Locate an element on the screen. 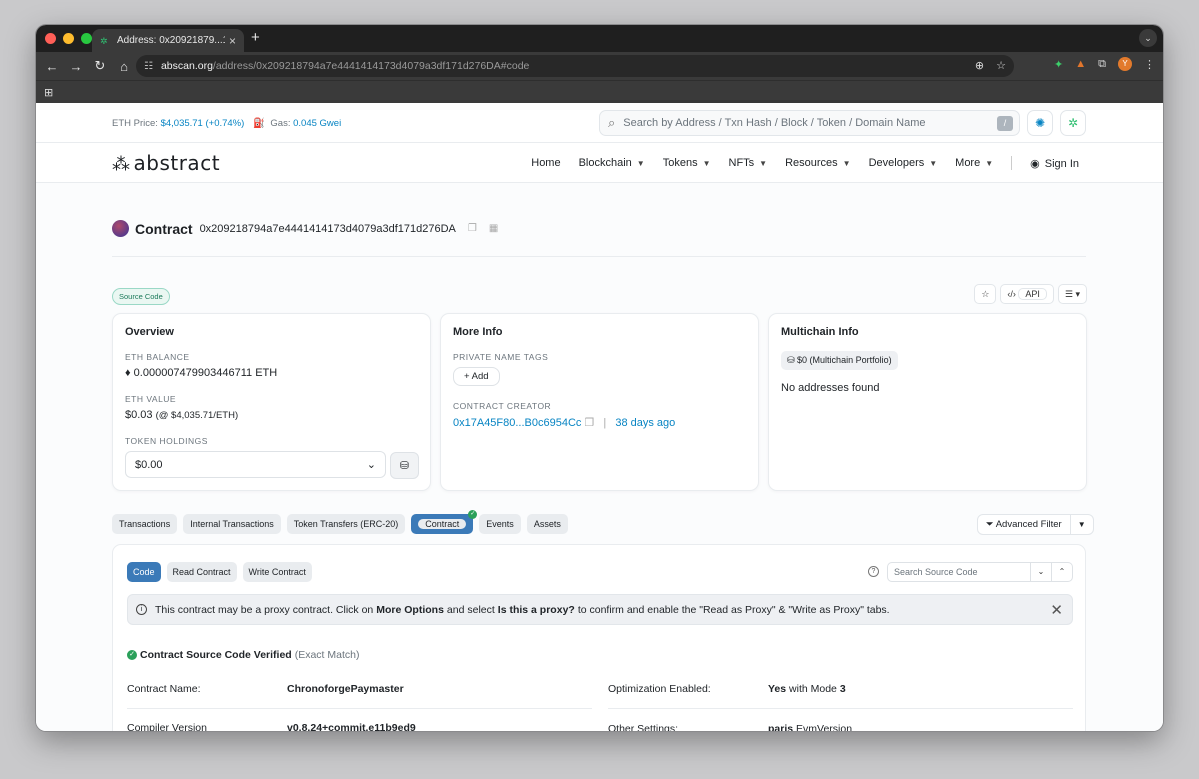 This screenshot has height=779, width=1199. zoom-icon: ⊕ is located at coordinates (979, 65).